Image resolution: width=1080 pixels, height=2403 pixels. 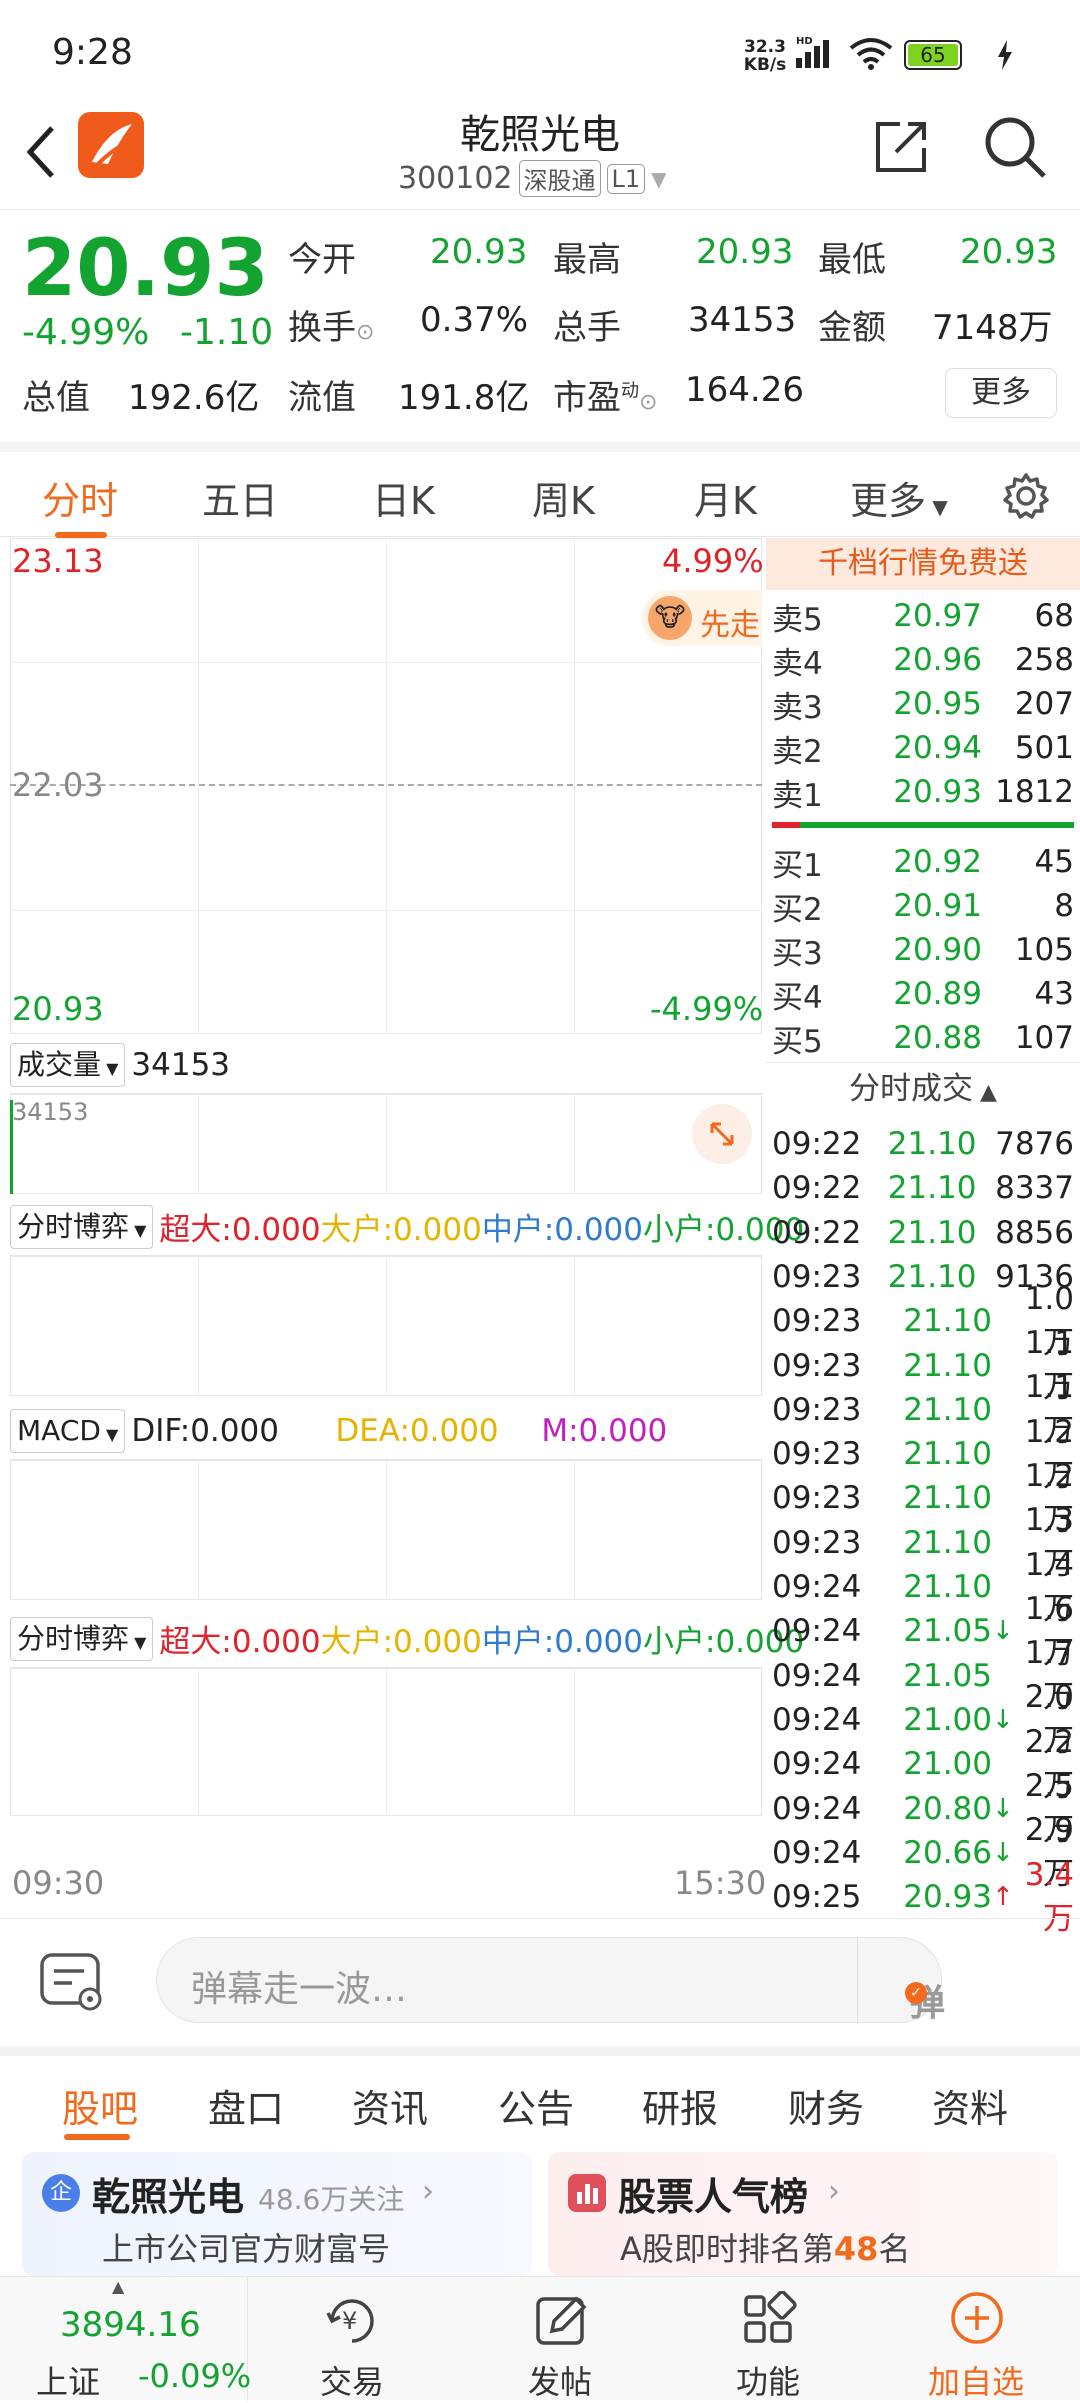 I want to click on pe-value: 164.26, so click(x=744, y=390).